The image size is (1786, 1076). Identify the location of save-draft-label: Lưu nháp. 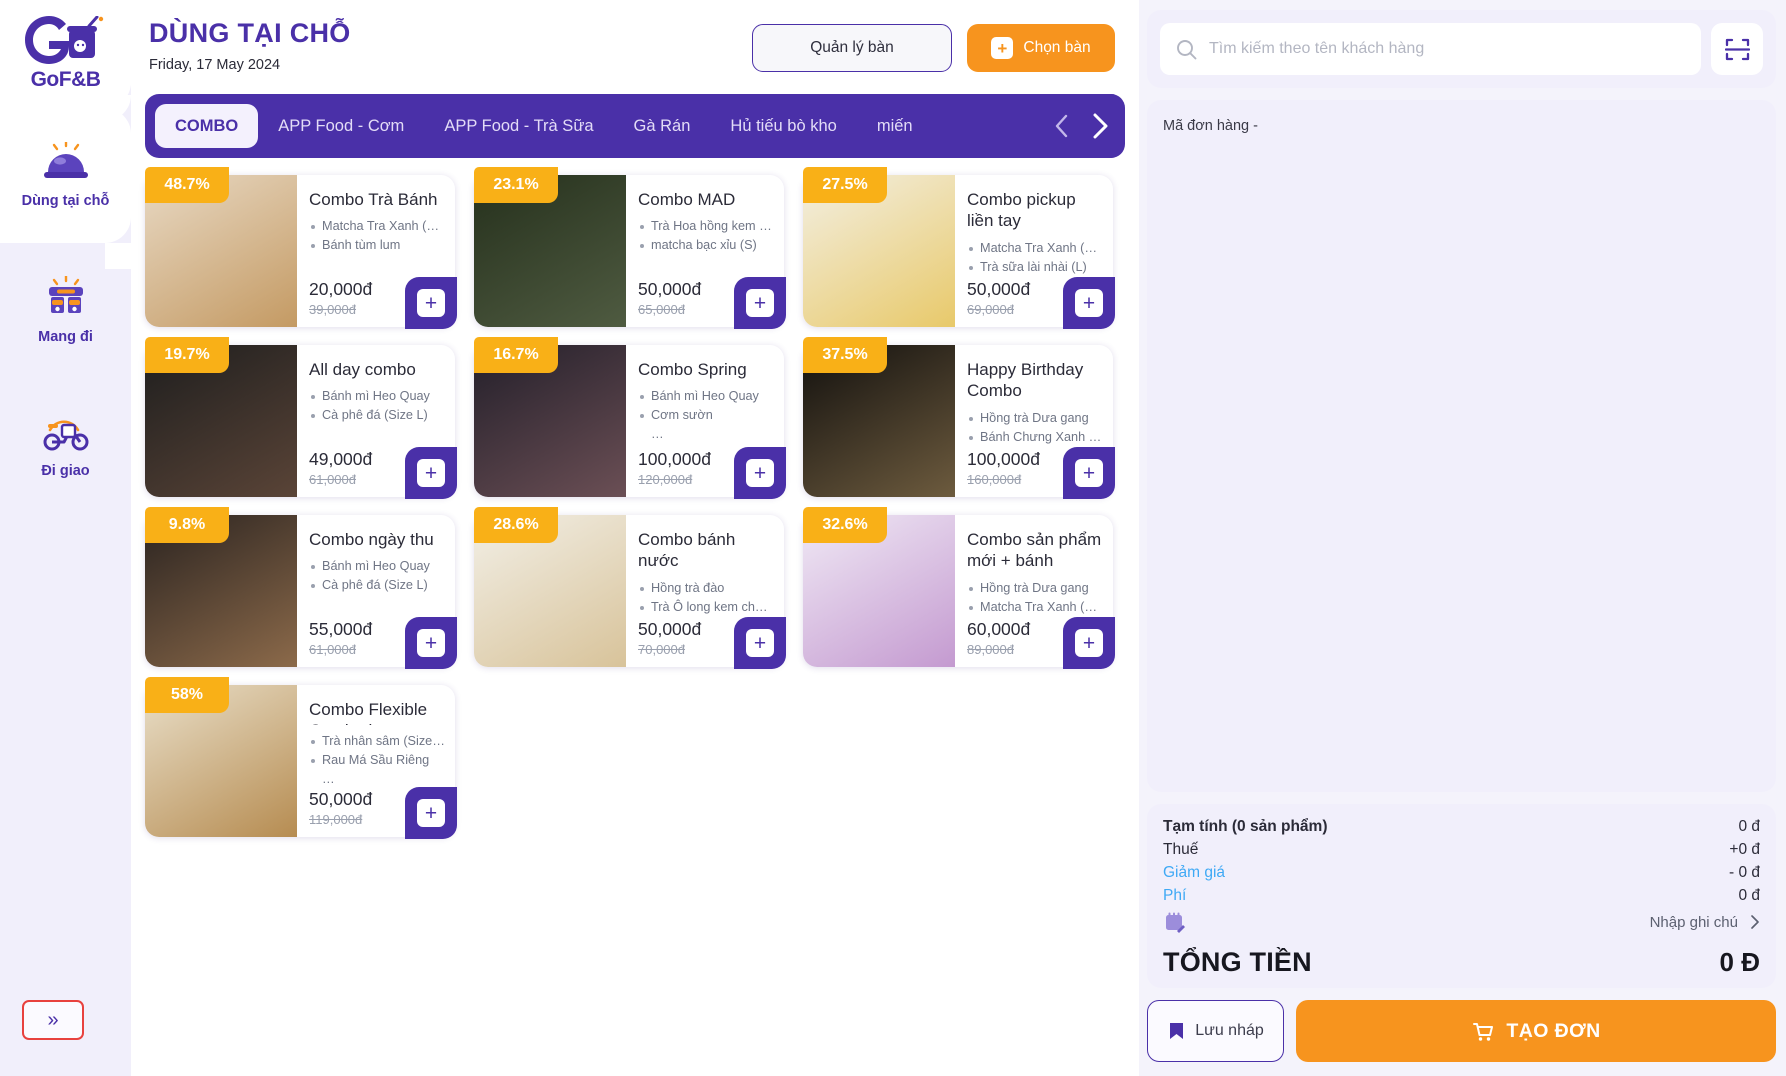
(1229, 1030).